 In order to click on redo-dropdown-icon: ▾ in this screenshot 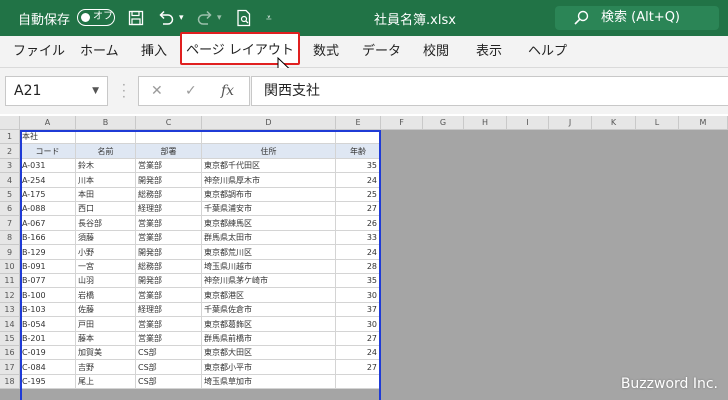, I will do `click(219, 18)`.